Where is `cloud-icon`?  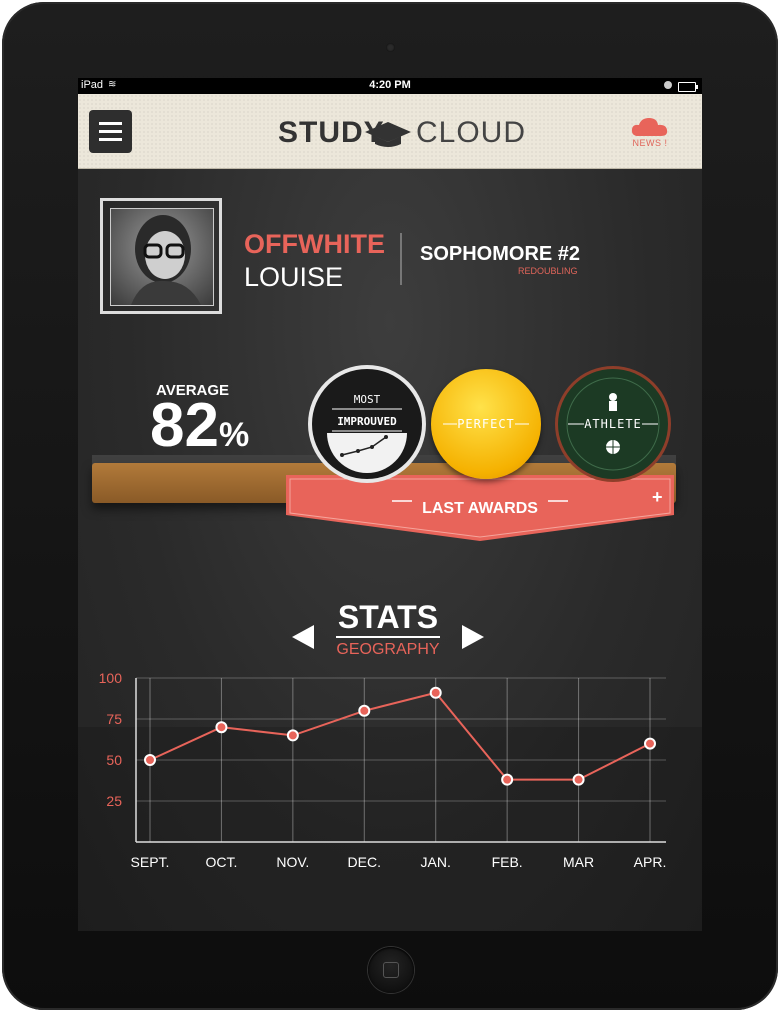
cloud-icon is located at coordinates (649, 127).